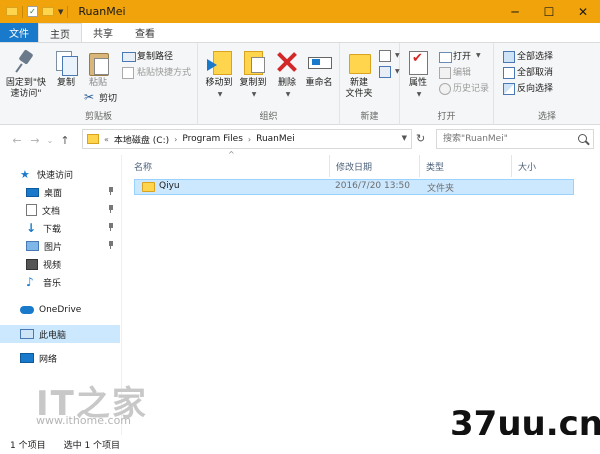 This screenshot has height=454, width=600. I want to click on column-header-date-modified: 修改日期, so click(375, 166).